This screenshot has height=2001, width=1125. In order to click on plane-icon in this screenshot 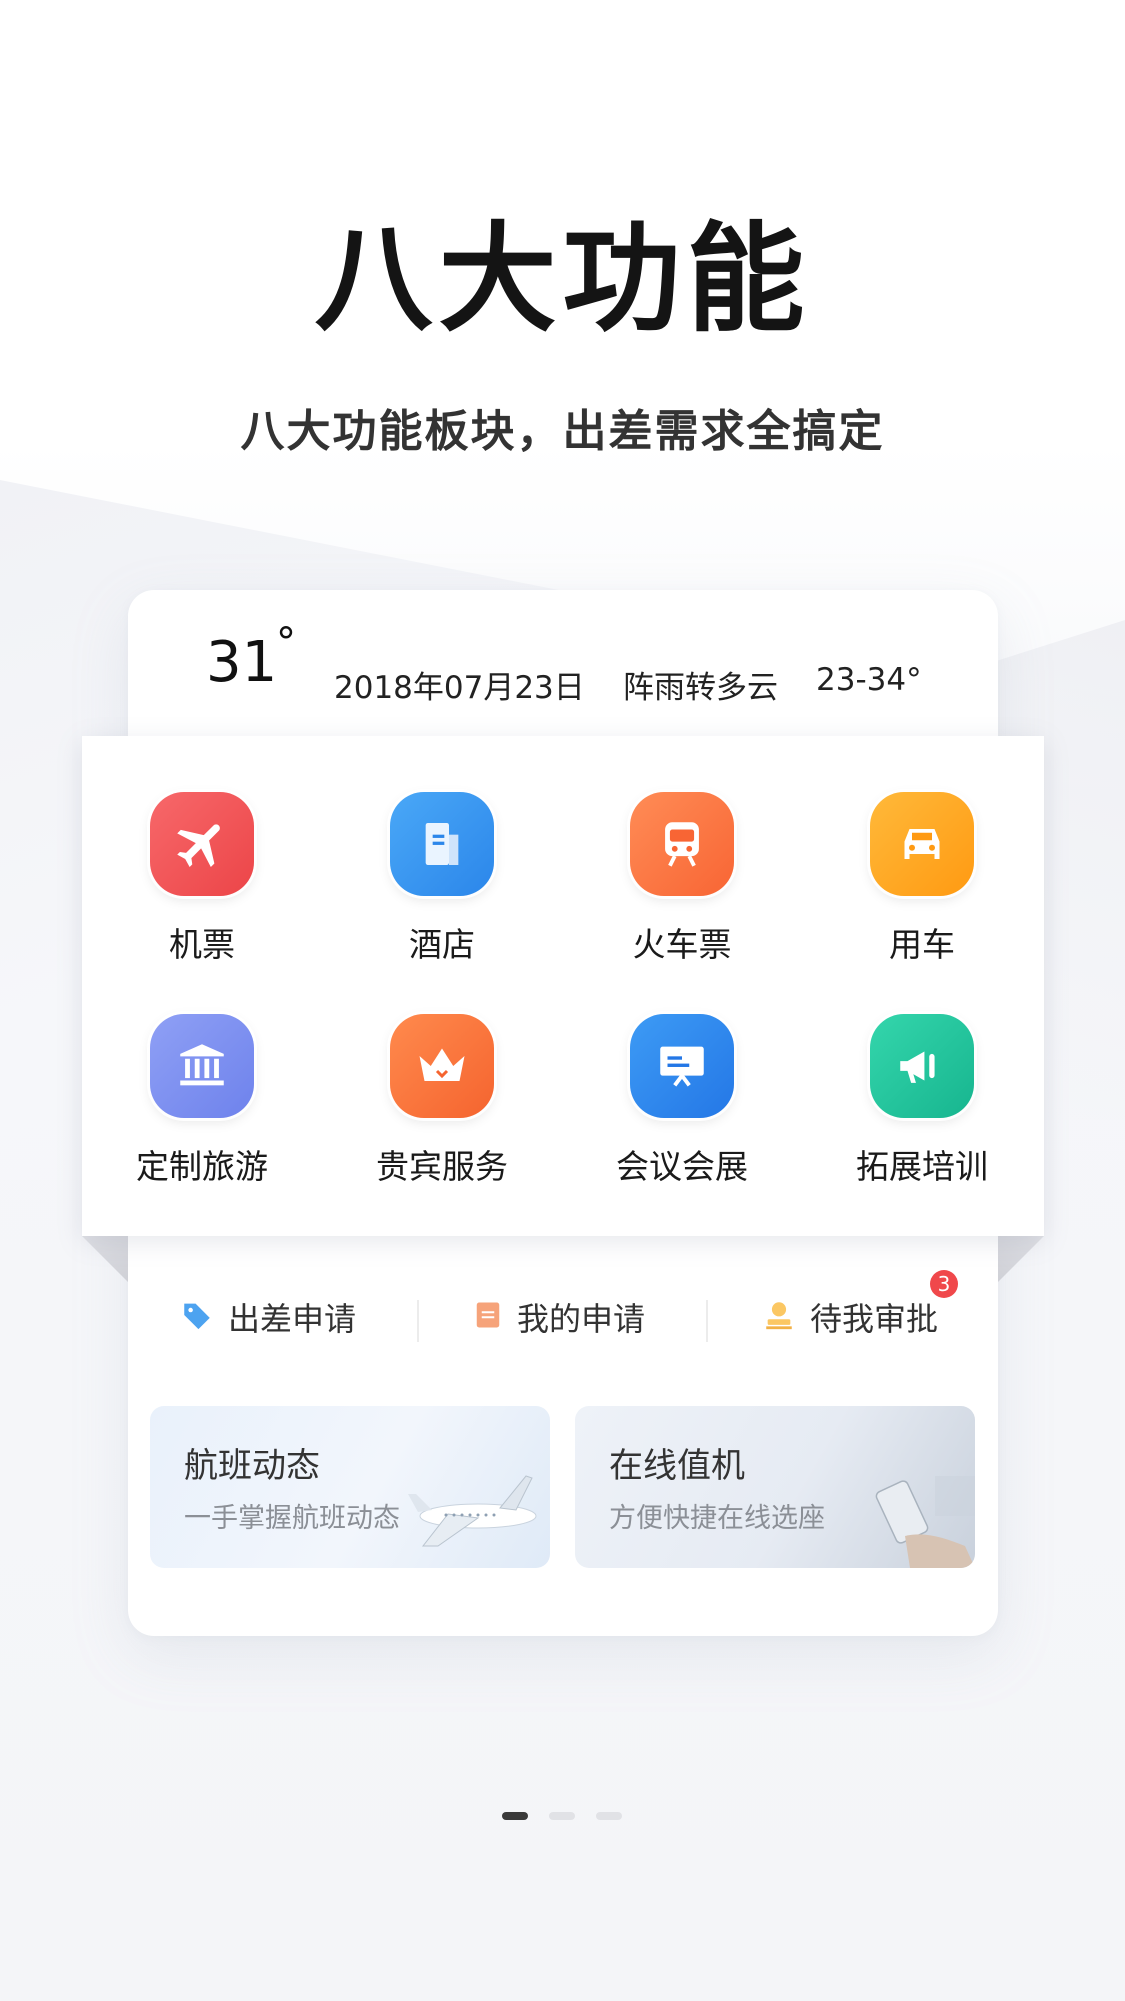, I will do `click(202, 844)`.